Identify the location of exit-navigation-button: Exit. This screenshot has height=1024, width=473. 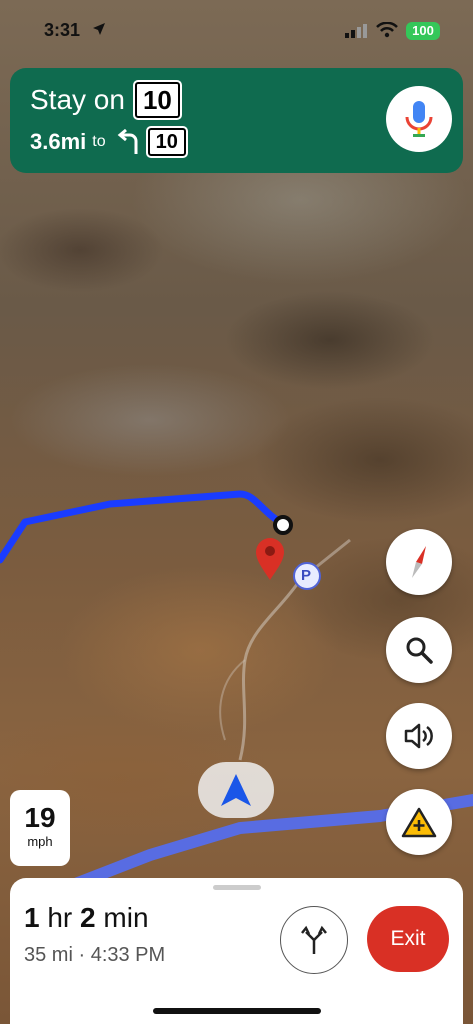
(408, 939).